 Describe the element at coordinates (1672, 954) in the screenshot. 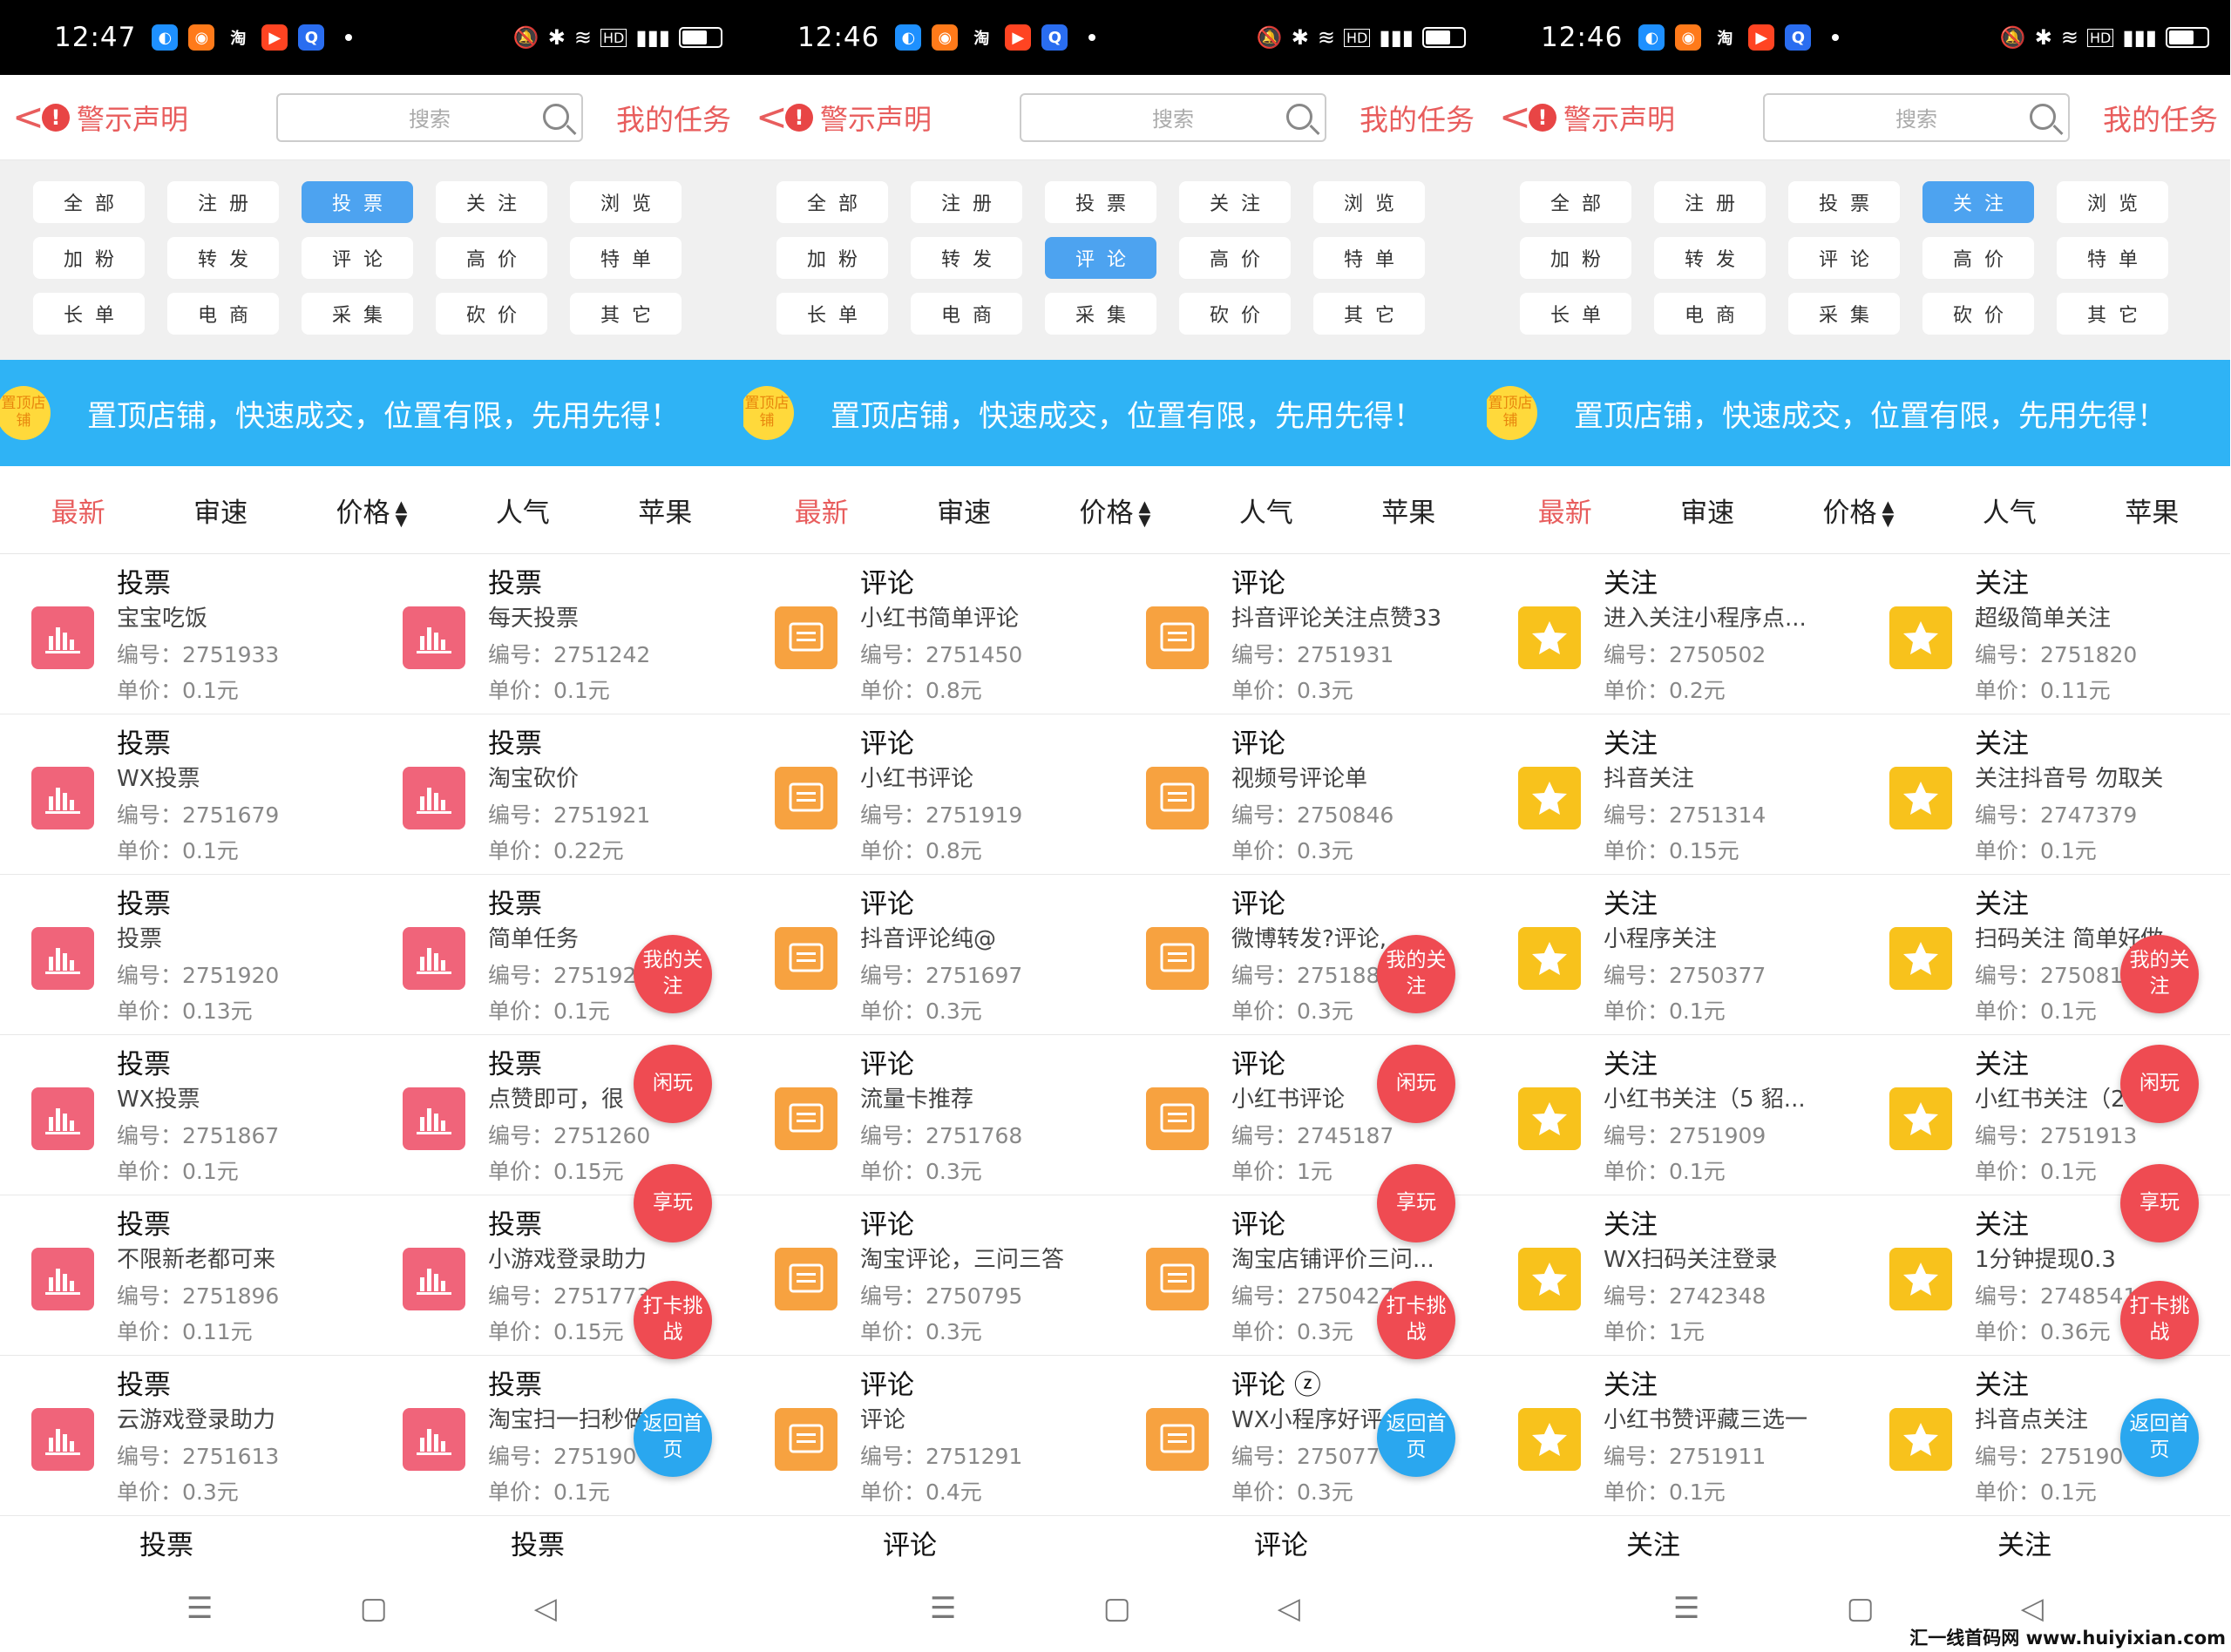

I see `task-card: 关注 小程序关注 编号：2750377 单价：0.1元` at that location.